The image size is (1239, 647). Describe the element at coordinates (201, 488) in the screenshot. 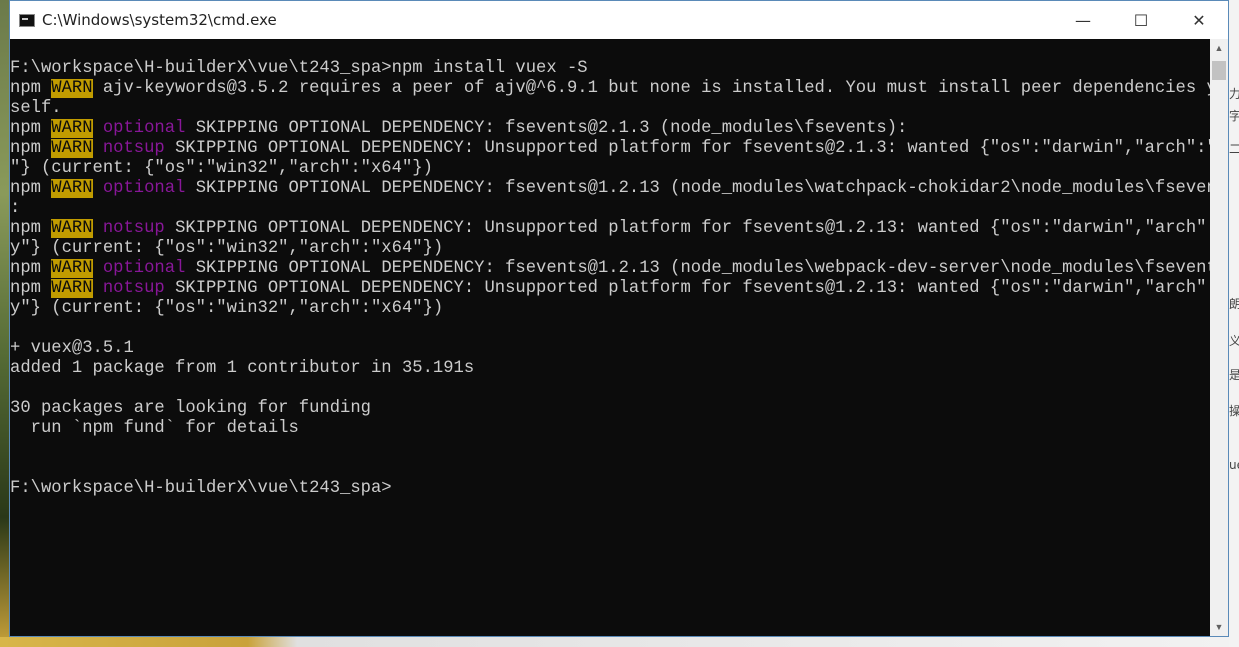

I see `terminal-text: F:\workspace\H-builderX\vue\t243_spa>` at that location.